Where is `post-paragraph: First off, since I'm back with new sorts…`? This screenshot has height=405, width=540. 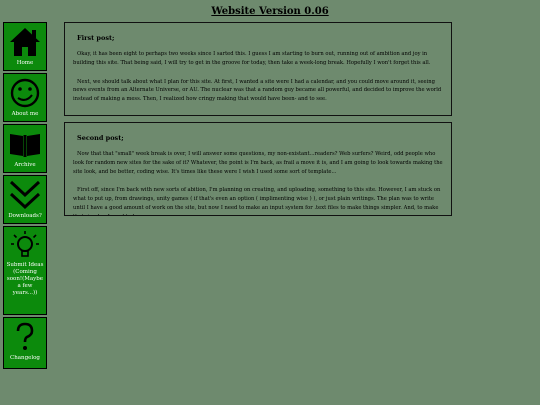
post-paragraph: First off, since I'm back with new sorts… is located at coordinates (257, 201).